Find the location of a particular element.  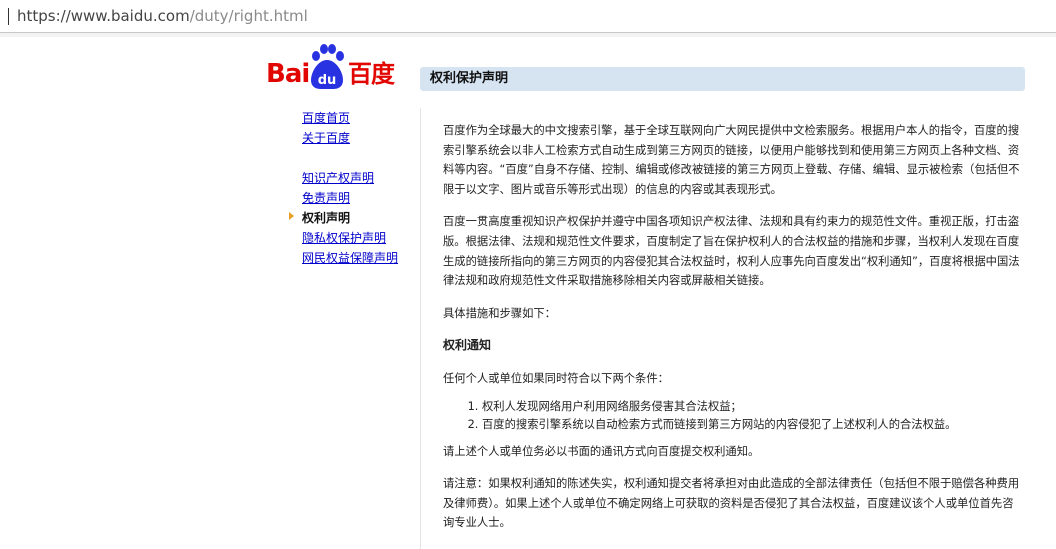

baidu-logo: Bai du 百度 is located at coordinates (333, 68).